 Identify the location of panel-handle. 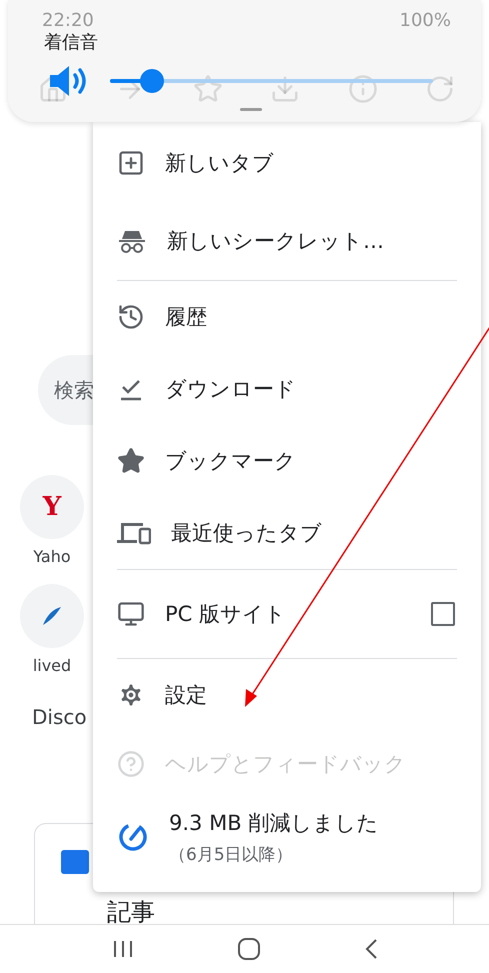
(251, 109).